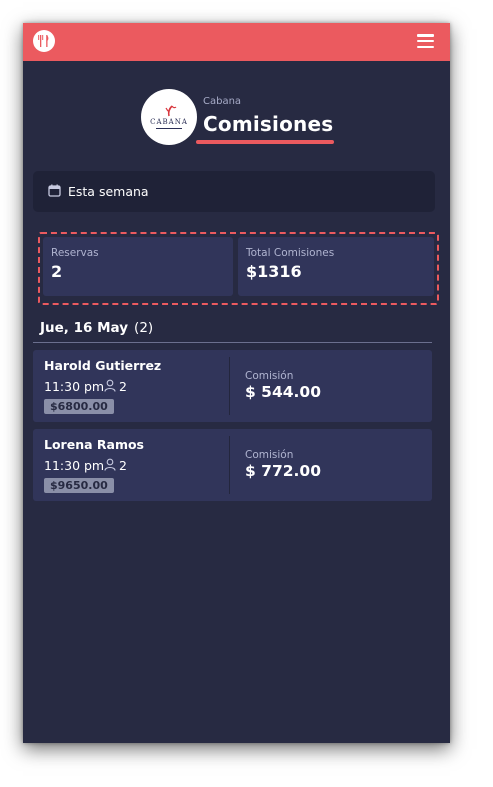 The height and width of the screenshot is (787, 493). Describe the element at coordinates (268, 124) in the screenshot. I see `page-title: Comisiones` at that location.